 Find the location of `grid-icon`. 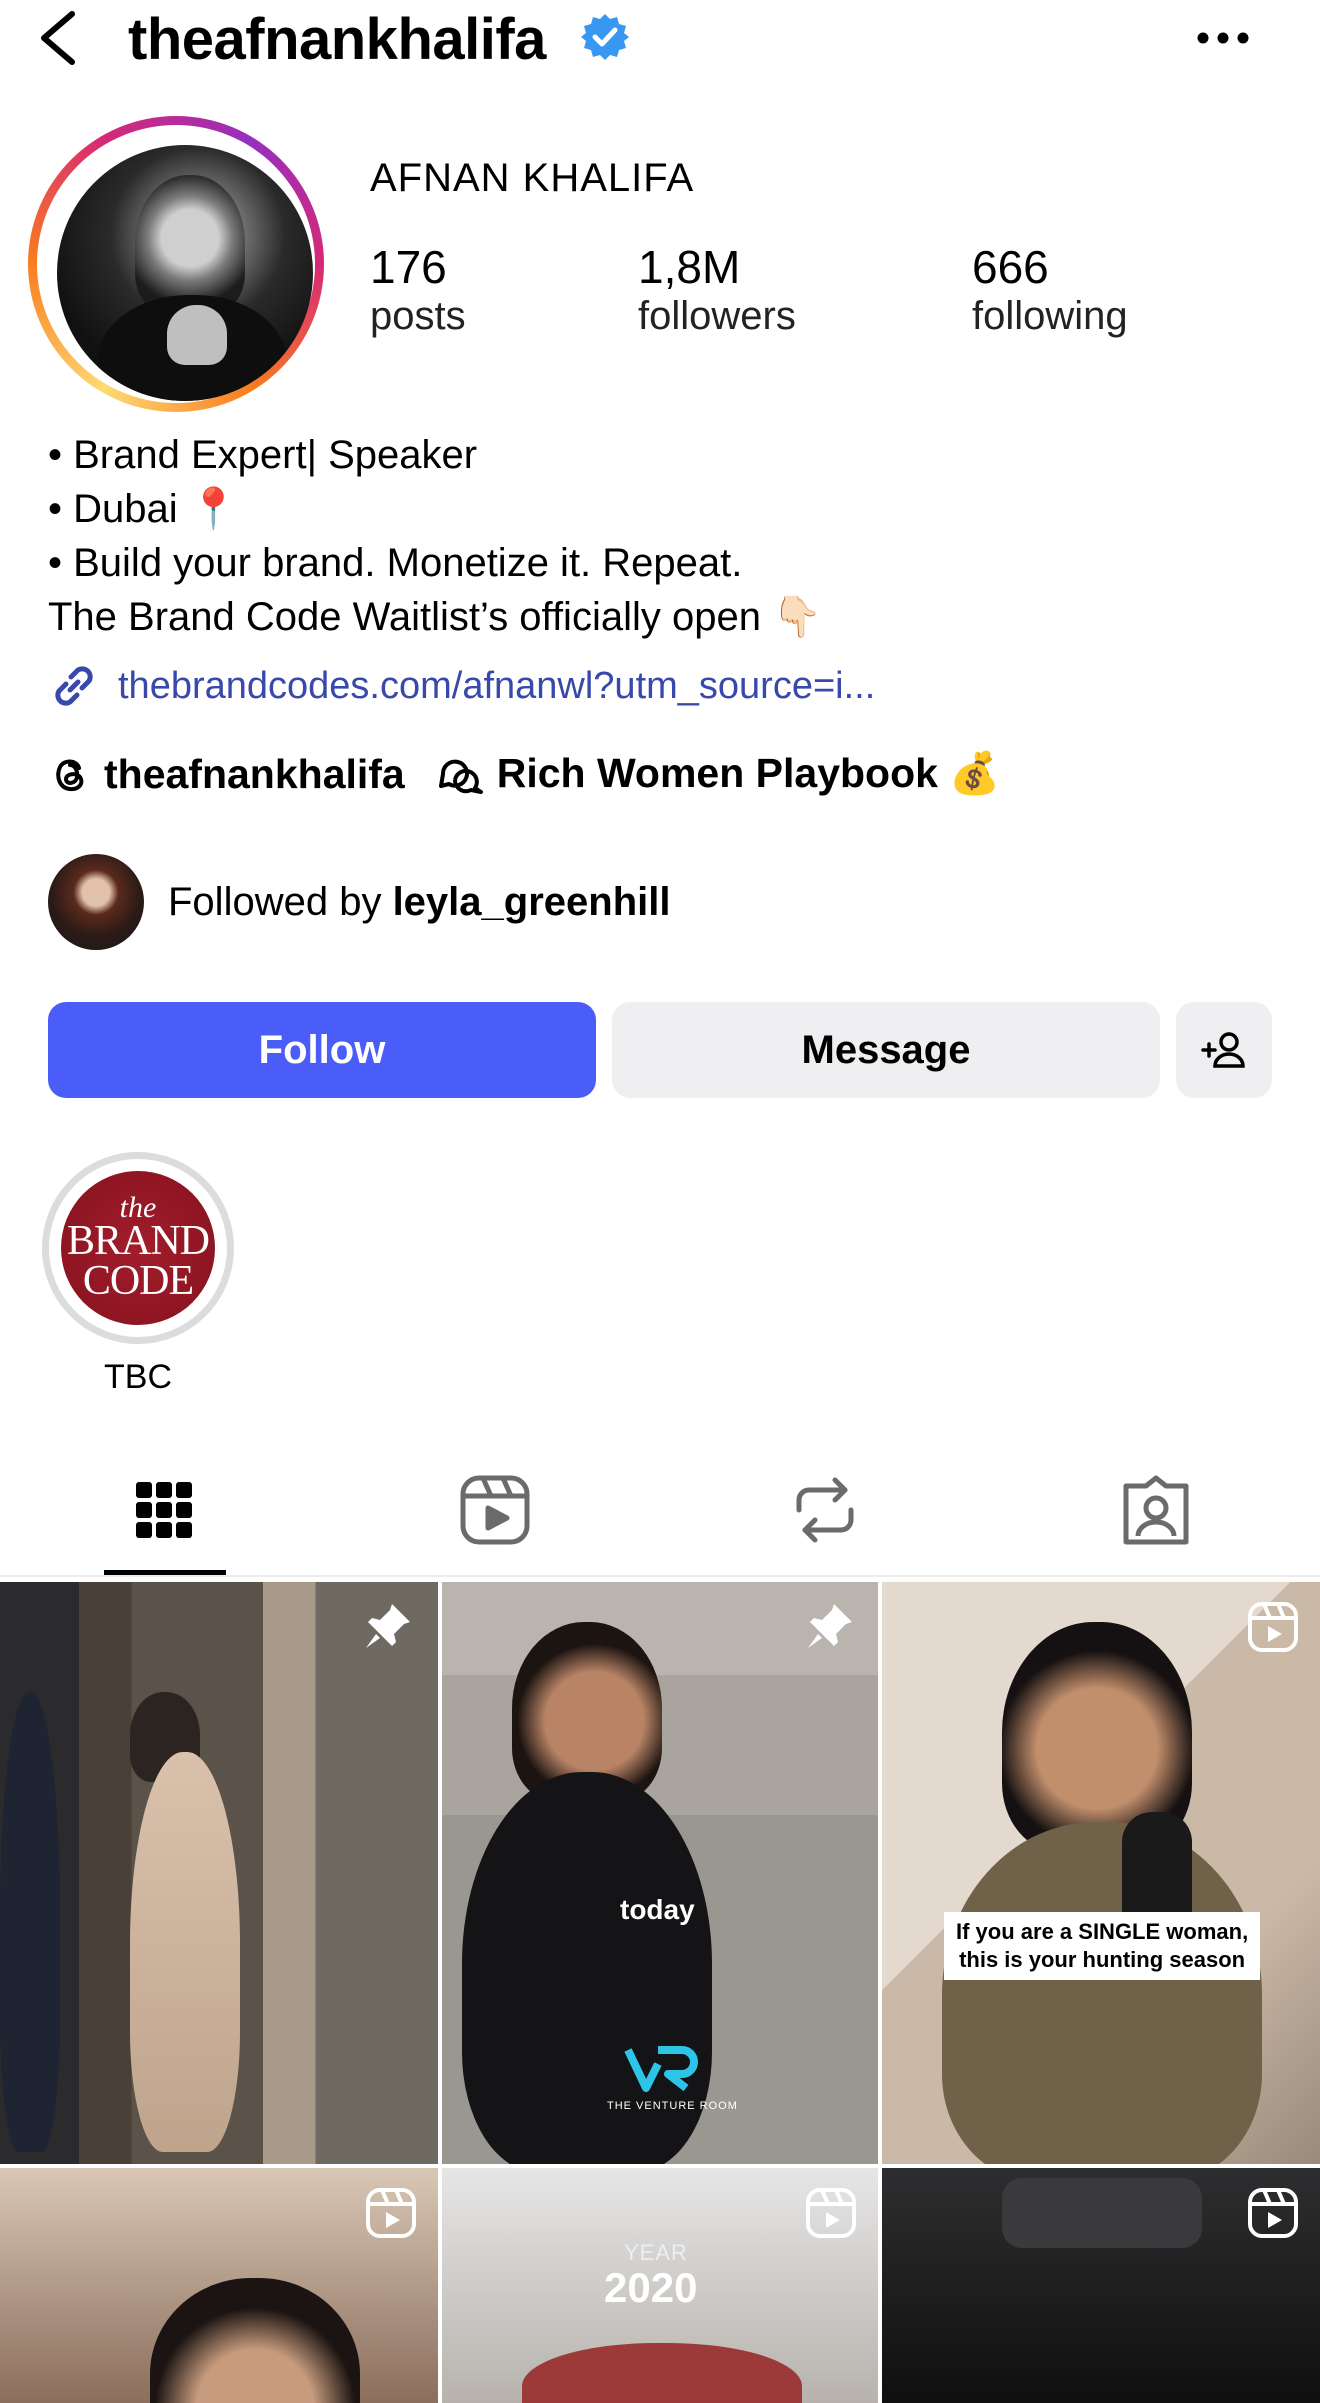

grid-icon is located at coordinates (164, 1510).